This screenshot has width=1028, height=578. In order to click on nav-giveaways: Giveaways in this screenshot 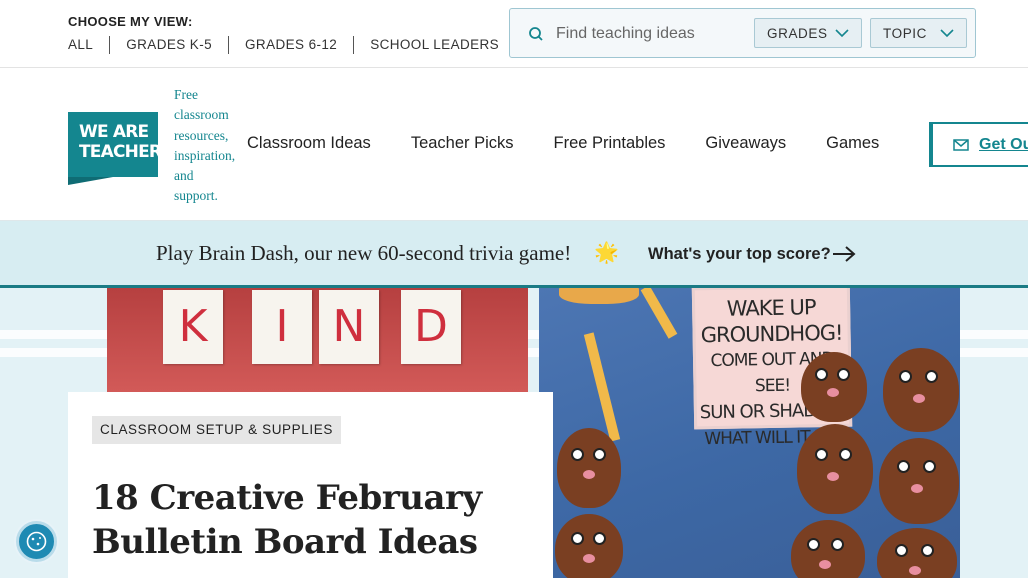, I will do `click(745, 143)`.